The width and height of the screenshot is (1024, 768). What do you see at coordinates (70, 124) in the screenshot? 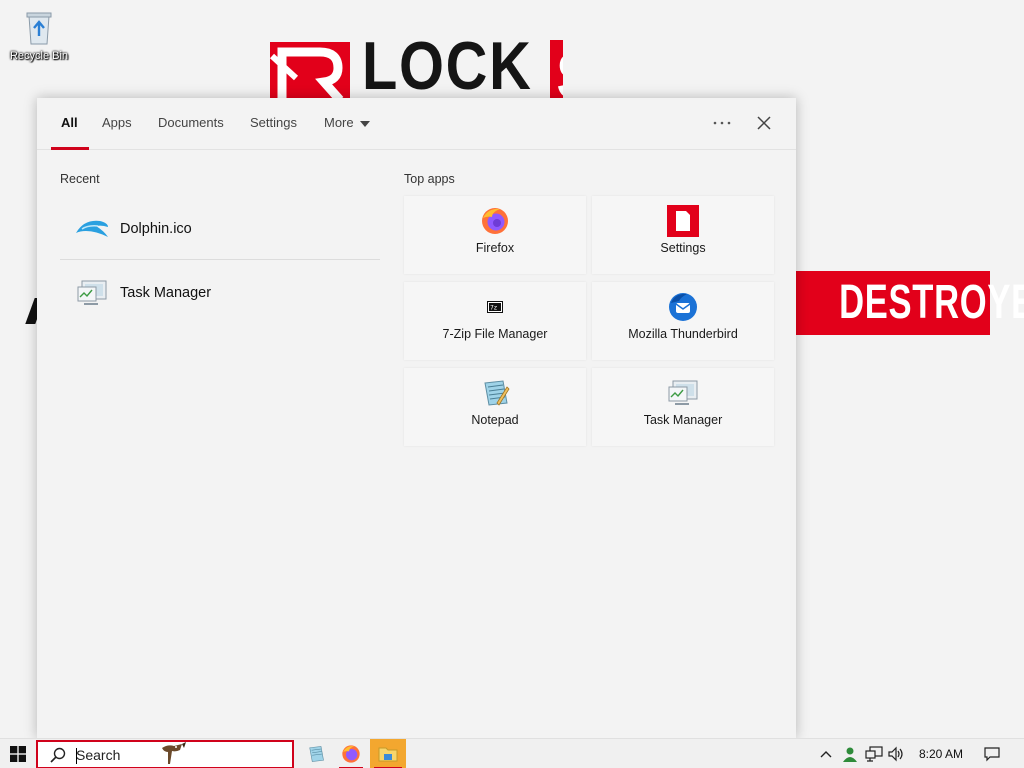
I see `tab-all: All` at bounding box center [70, 124].